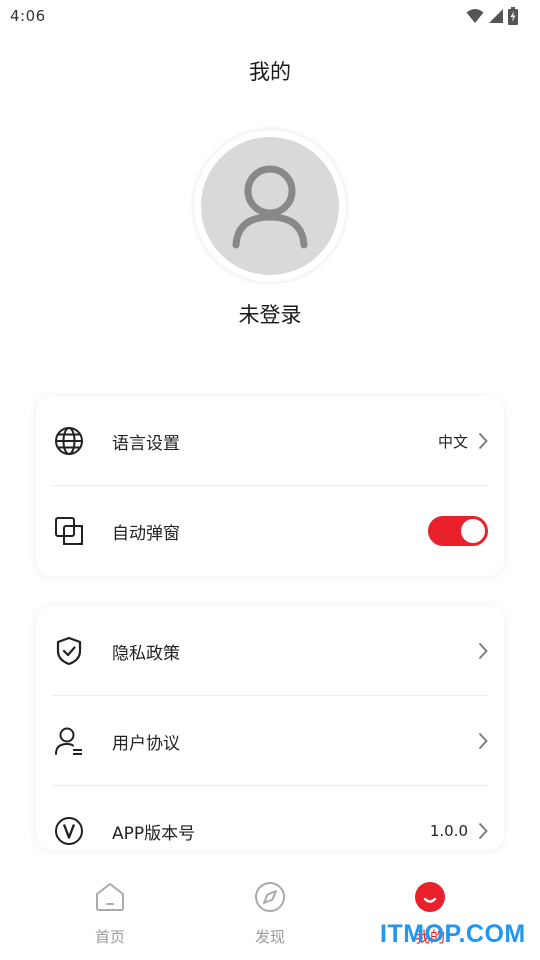 The width and height of the screenshot is (540, 960). I want to click on user-document-icon, so click(69, 741).